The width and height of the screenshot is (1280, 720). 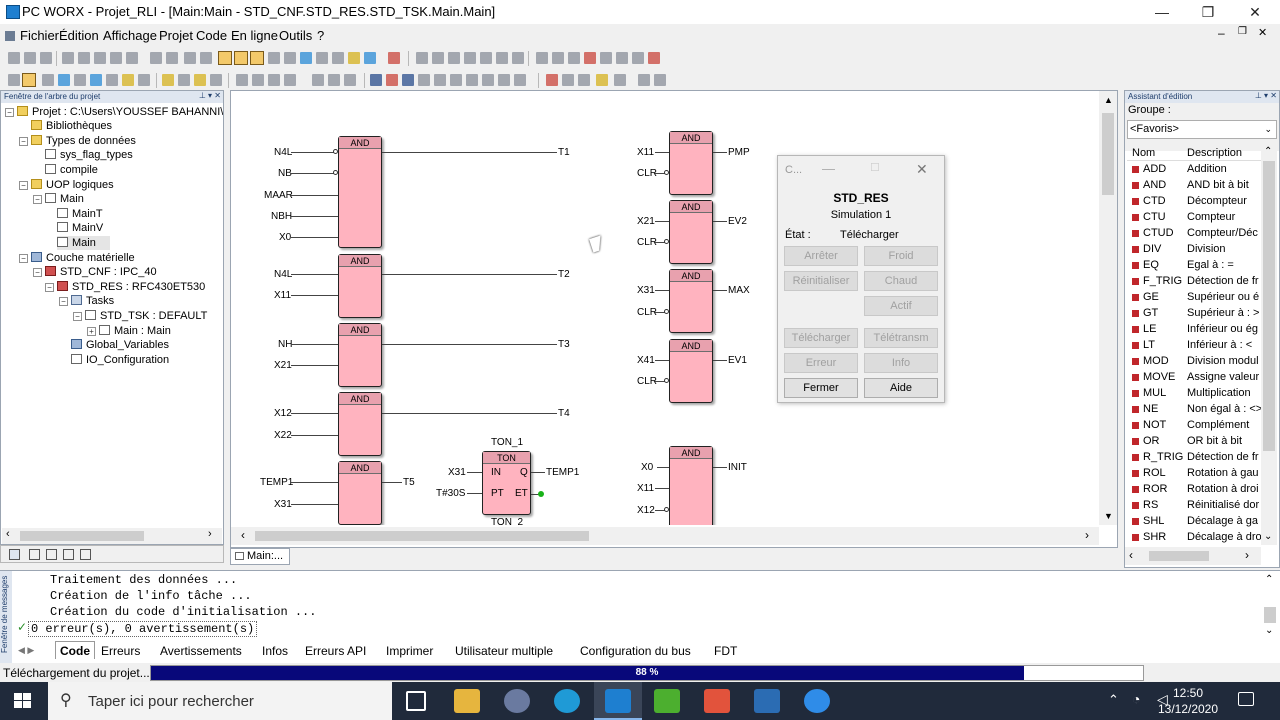 I want to click on tab-print: Imprimer, so click(x=409, y=651).